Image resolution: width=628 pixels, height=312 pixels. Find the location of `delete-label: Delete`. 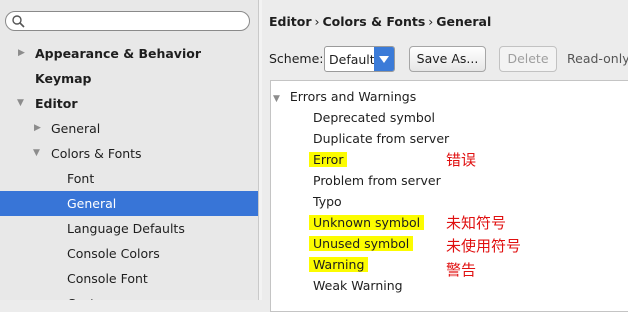

delete-label: Delete is located at coordinates (528, 58).